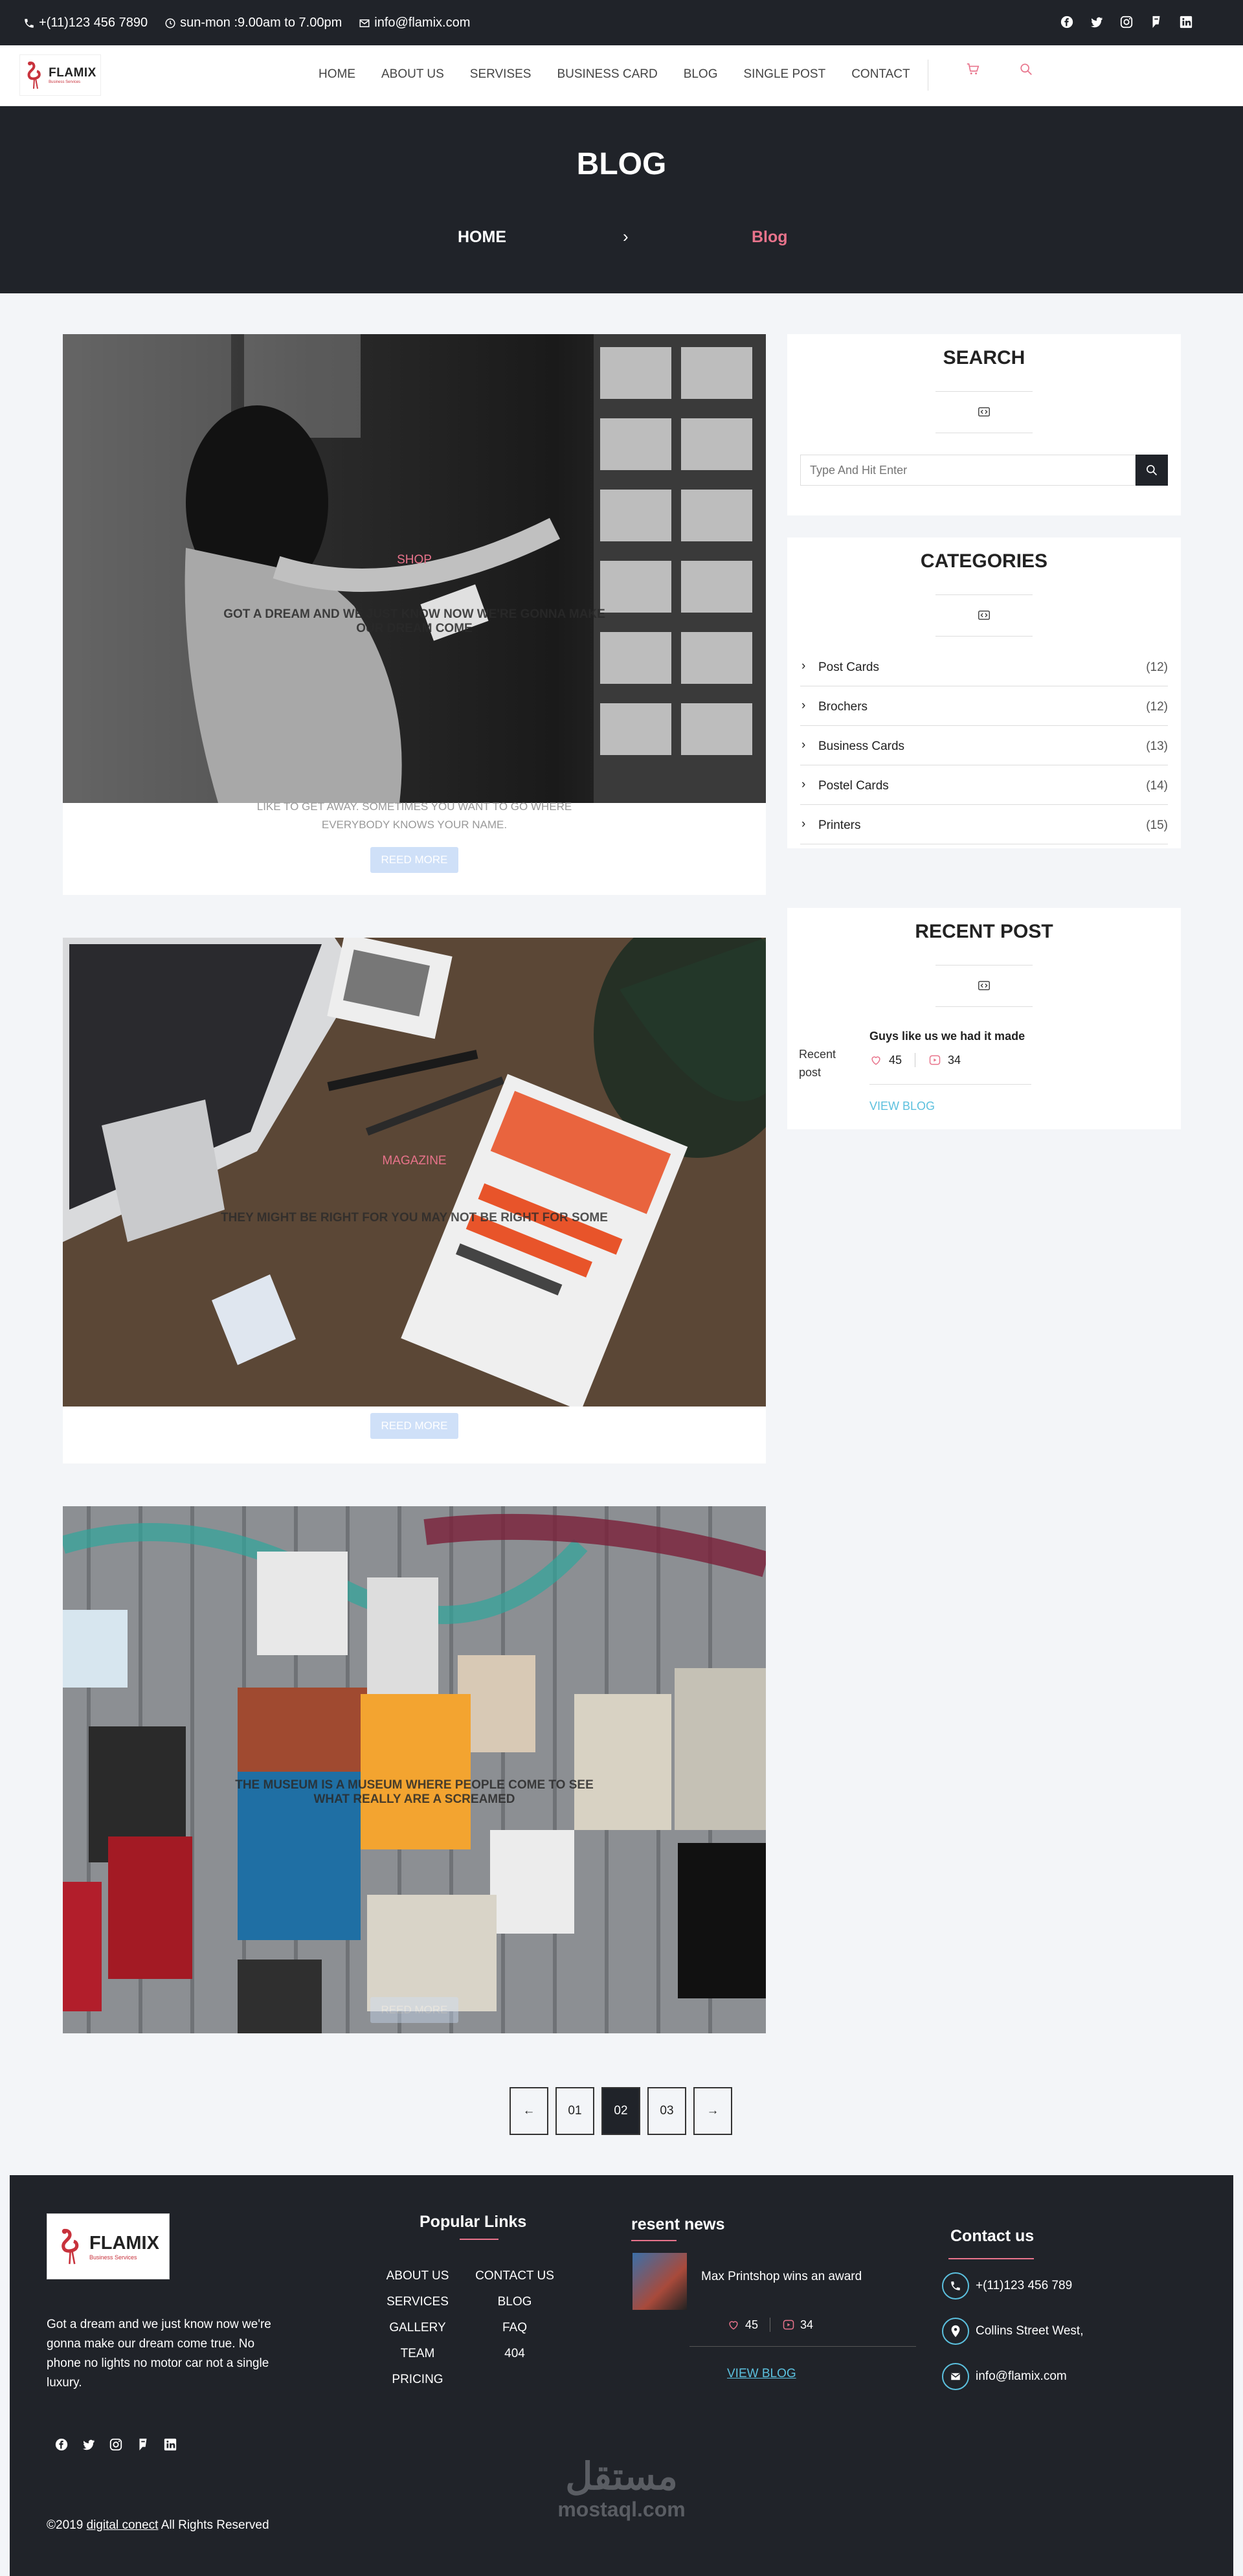 Image resolution: width=1243 pixels, height=2576 pixels. I want to click on copyright-link: digital conect, so click(123, 2525).